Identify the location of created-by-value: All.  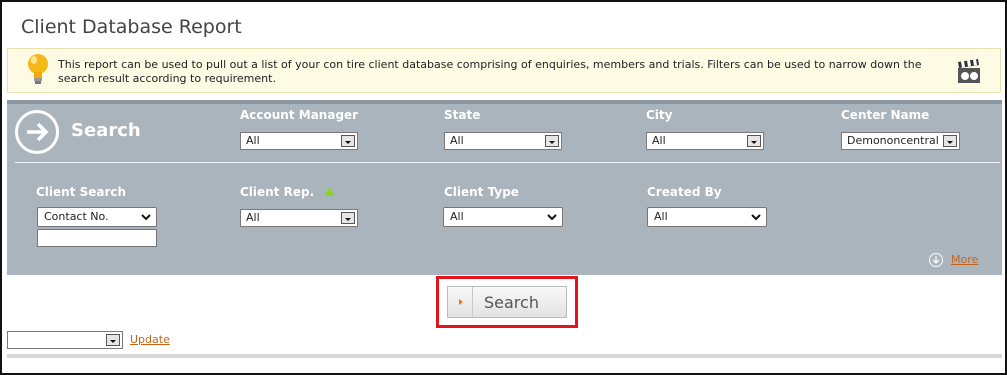
(661, 216).